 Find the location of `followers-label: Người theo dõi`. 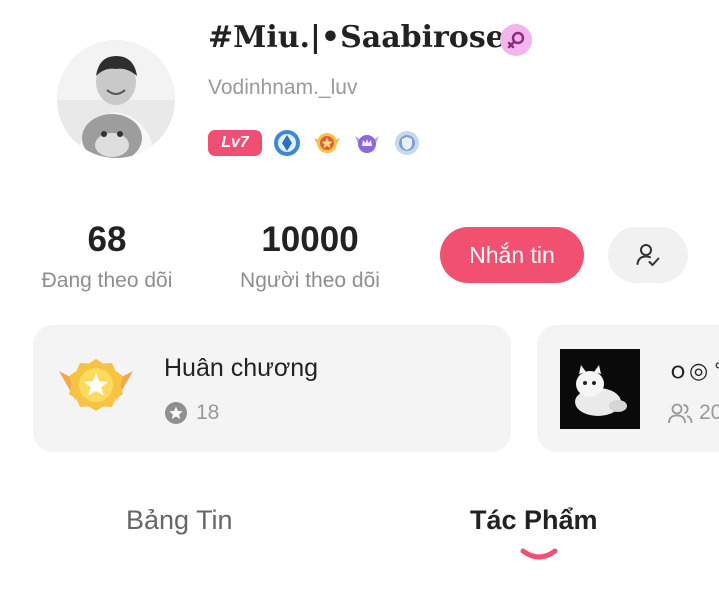

followers-label: Người theo dõi is located at coordinates (310, 281).